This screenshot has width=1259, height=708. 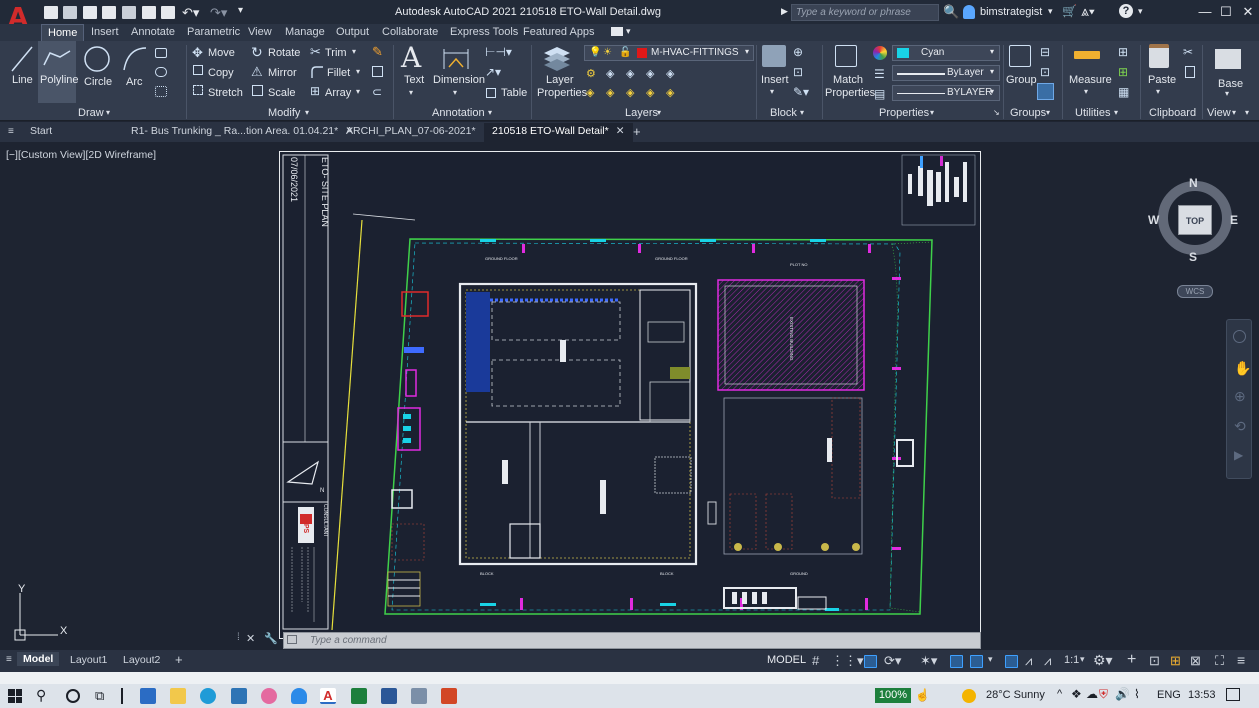 I want to click on search-input: Type a keyword or phrase, so click(x=865, y=12).